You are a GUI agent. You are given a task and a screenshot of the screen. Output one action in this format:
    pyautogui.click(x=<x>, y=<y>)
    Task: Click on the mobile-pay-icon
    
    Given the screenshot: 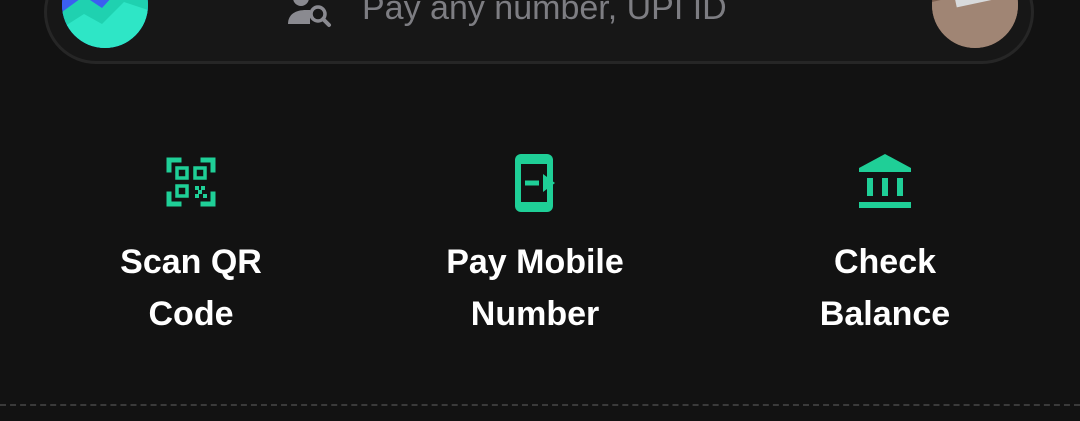 What is the action you would take?
    pyautogui.click(x=535, y=182)
    